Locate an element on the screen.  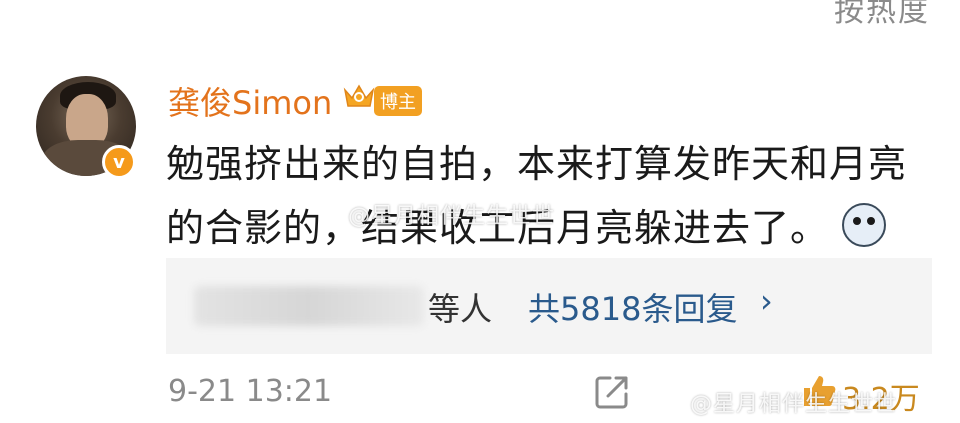
share-icon is located at coordinates (612, 392).